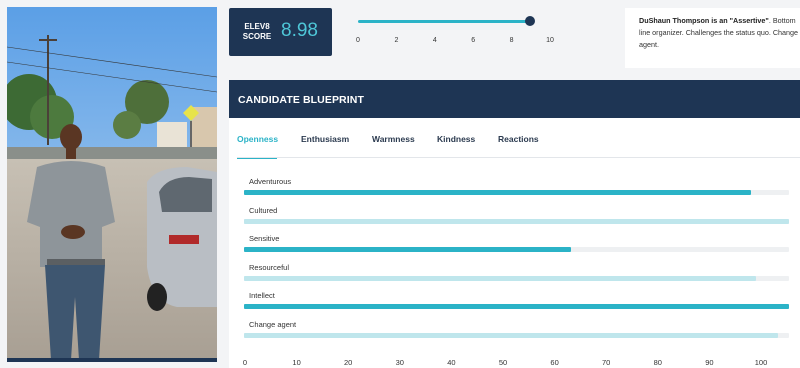 This screenshot has height=368, width=800. What do you see at coordinates (396, 40) in the screenshot?
I see `slider-tick-label: 2` at bounding box center [396, 40].